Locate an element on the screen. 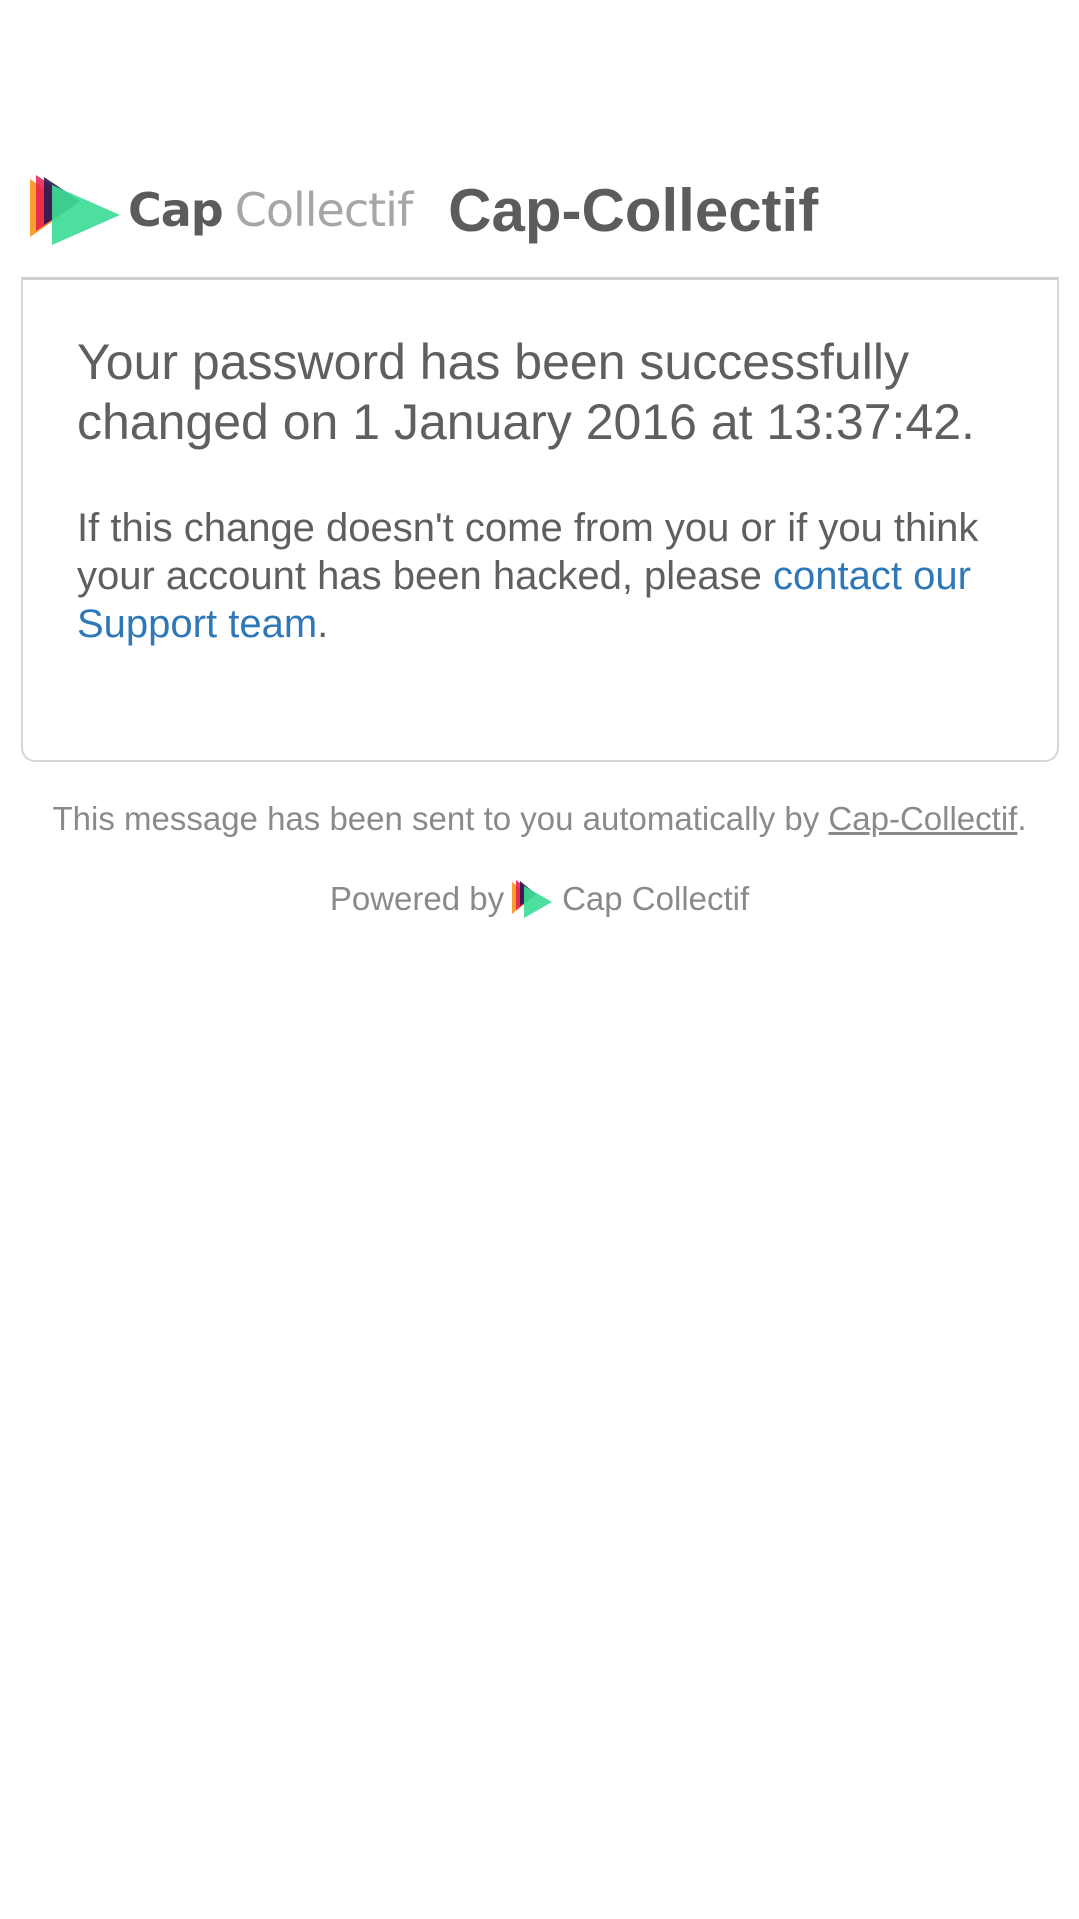  security-notice-period: . is located at coordinates (323, 624).